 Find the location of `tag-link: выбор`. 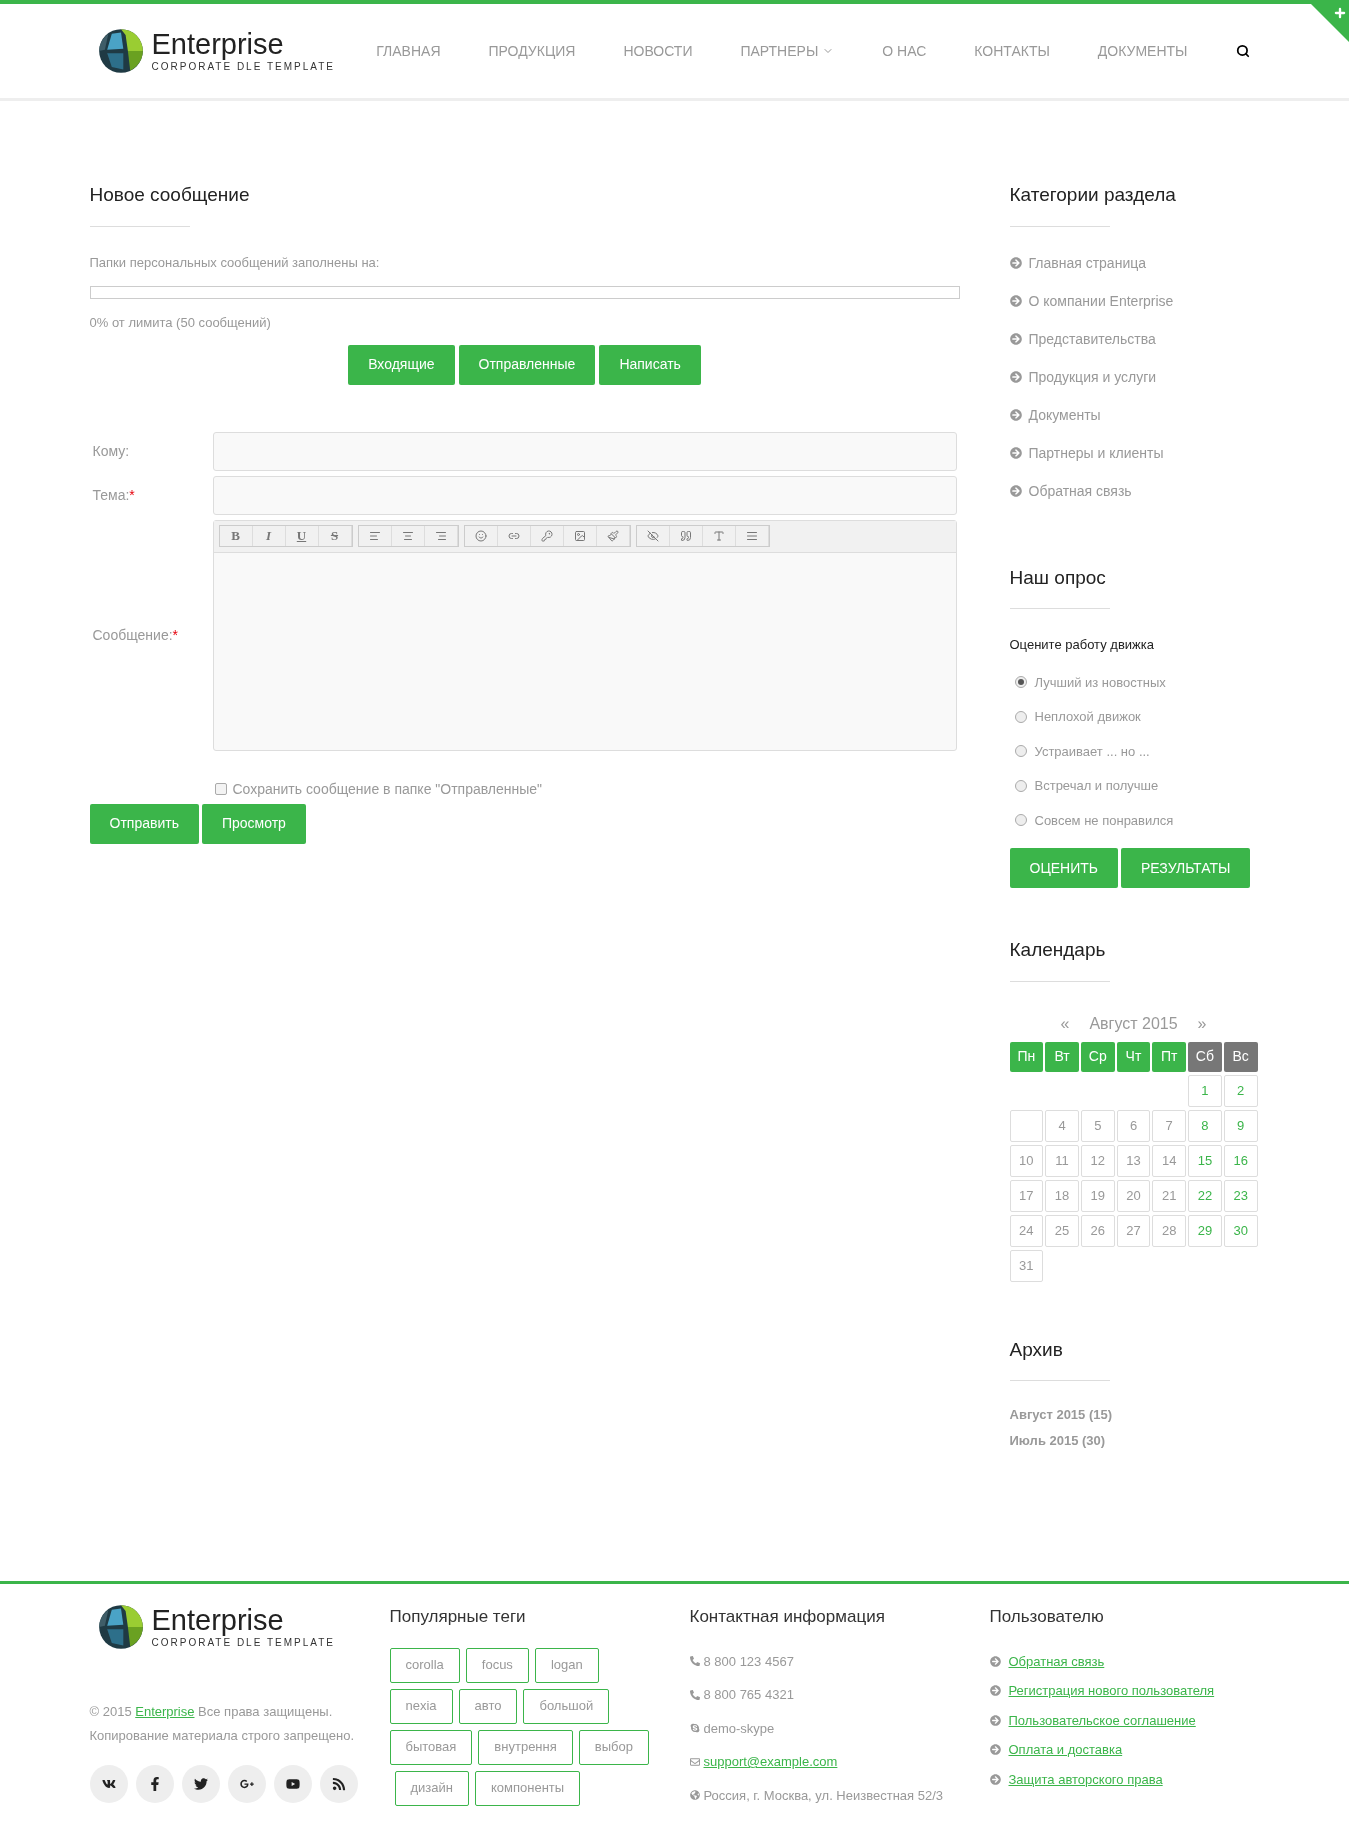

tag-link: выбор is located at coordinates (613, 1747).